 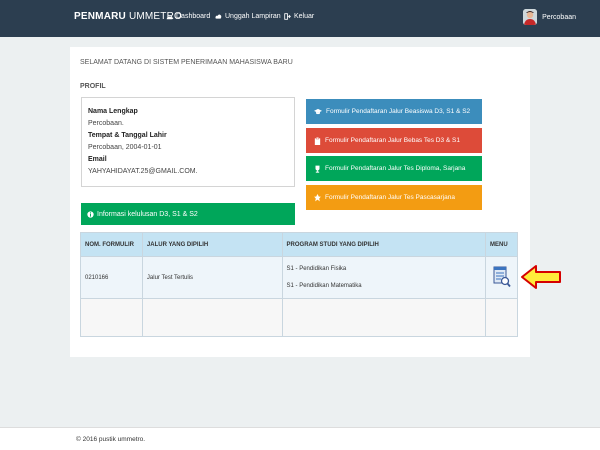 I want to click on info-kelulusan-label: Informasi kelulusan D3, S1 & S2, so click(x=147, y=214).